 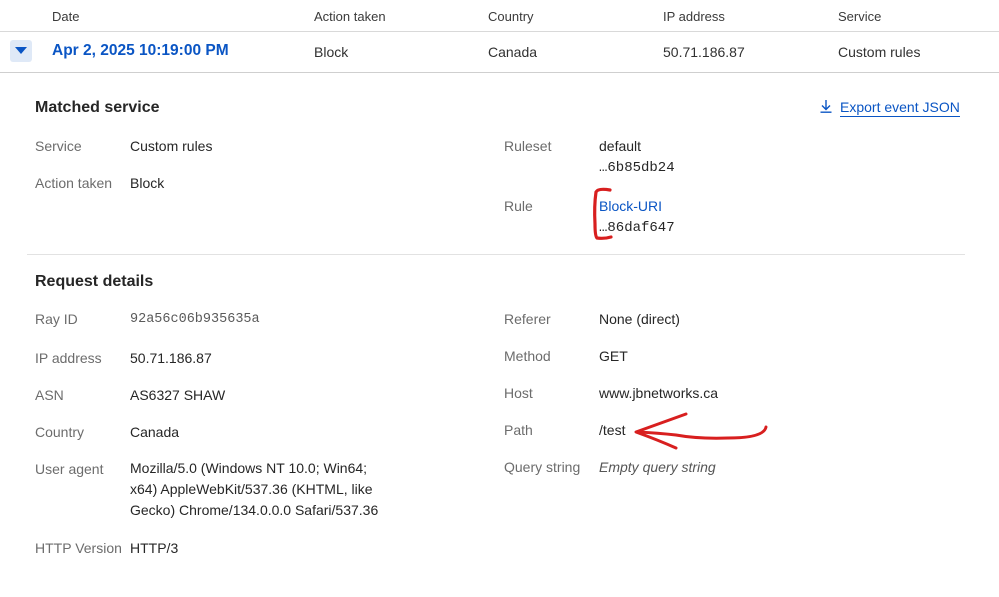 I want to click on export-label: Export event JSON, so click(x=900, y=108).